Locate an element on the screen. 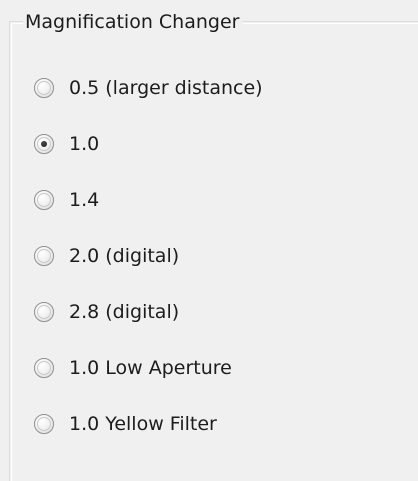 The height and width of the screenshot is (481, 418). radio-option-1-0: 1.0 is located at coordinates (66, 144).